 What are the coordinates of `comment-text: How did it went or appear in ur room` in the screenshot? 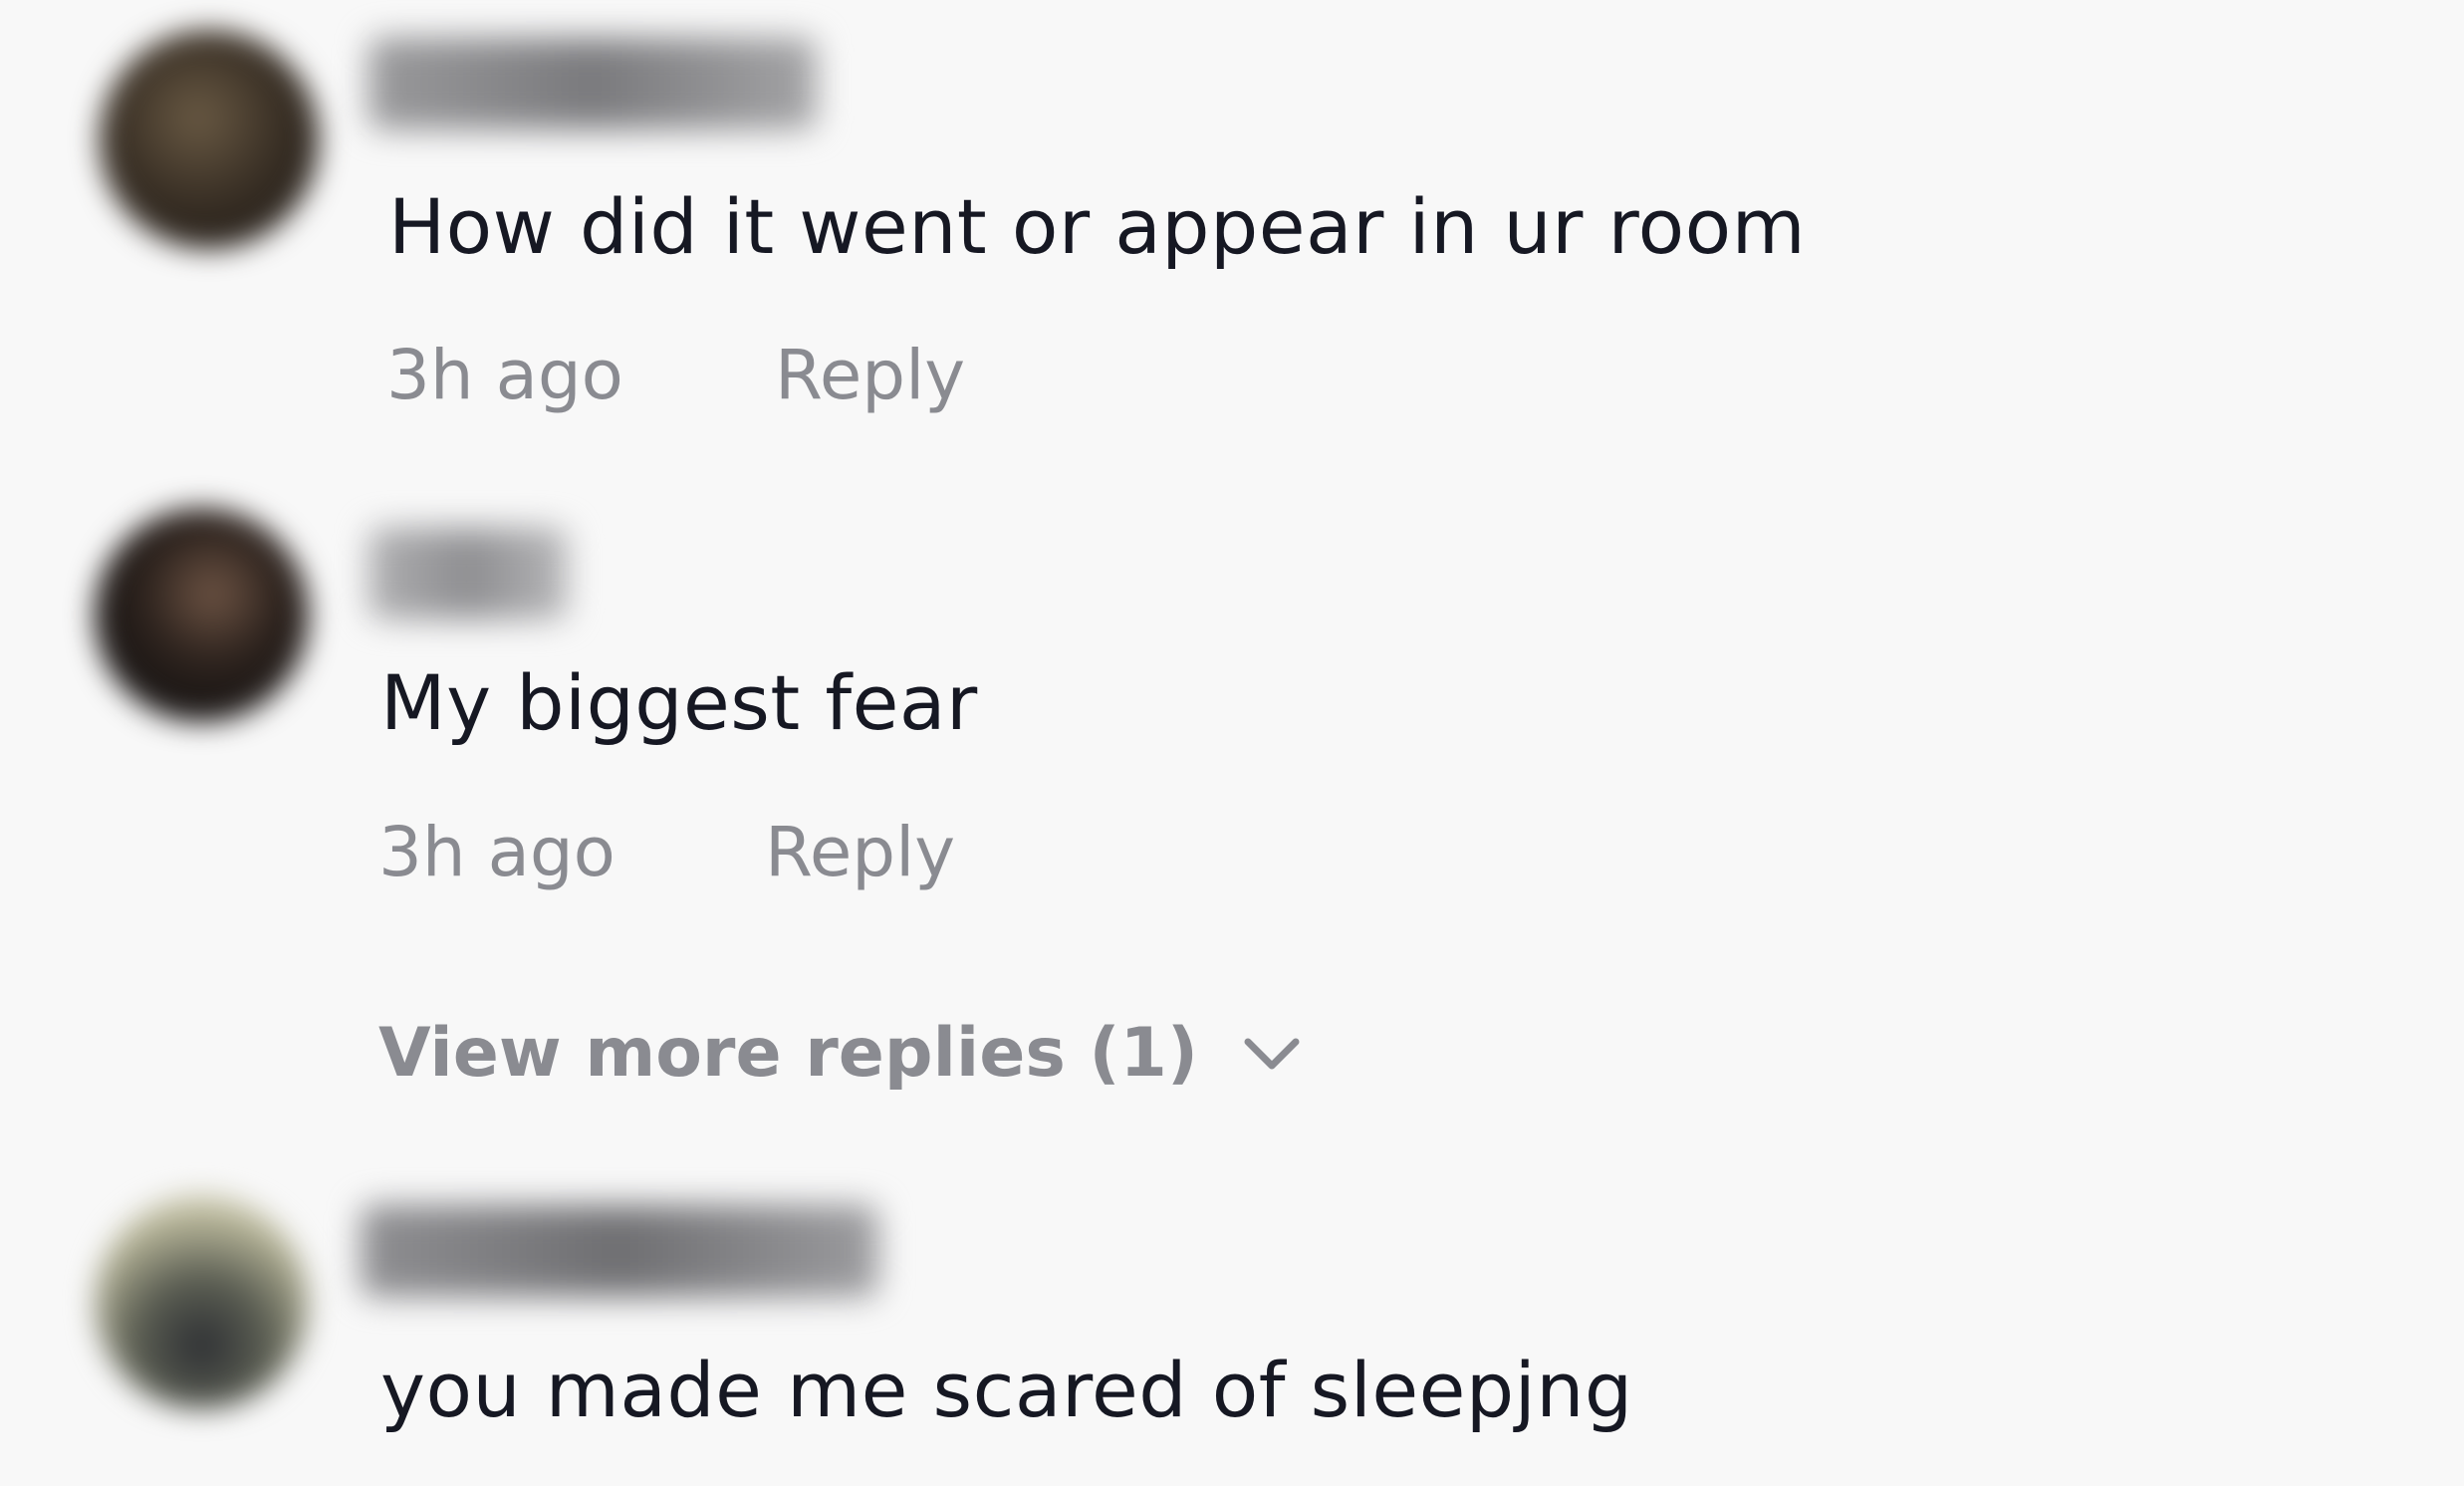 It's located at (1097, 226).